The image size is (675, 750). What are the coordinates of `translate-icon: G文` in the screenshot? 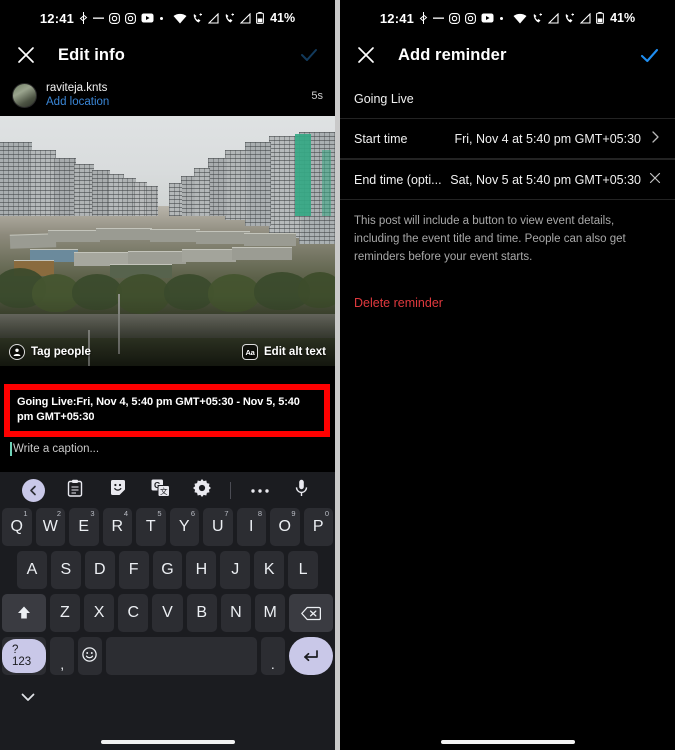 It's located at (160, 490).